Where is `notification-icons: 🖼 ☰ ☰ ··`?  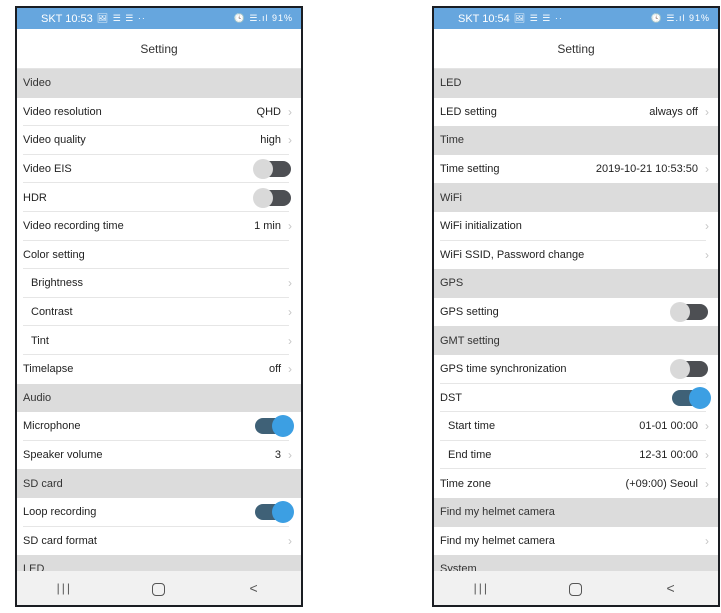 notification-icons: 🖼 ☰ ☰ ·· is located at coordinates (121, 18).